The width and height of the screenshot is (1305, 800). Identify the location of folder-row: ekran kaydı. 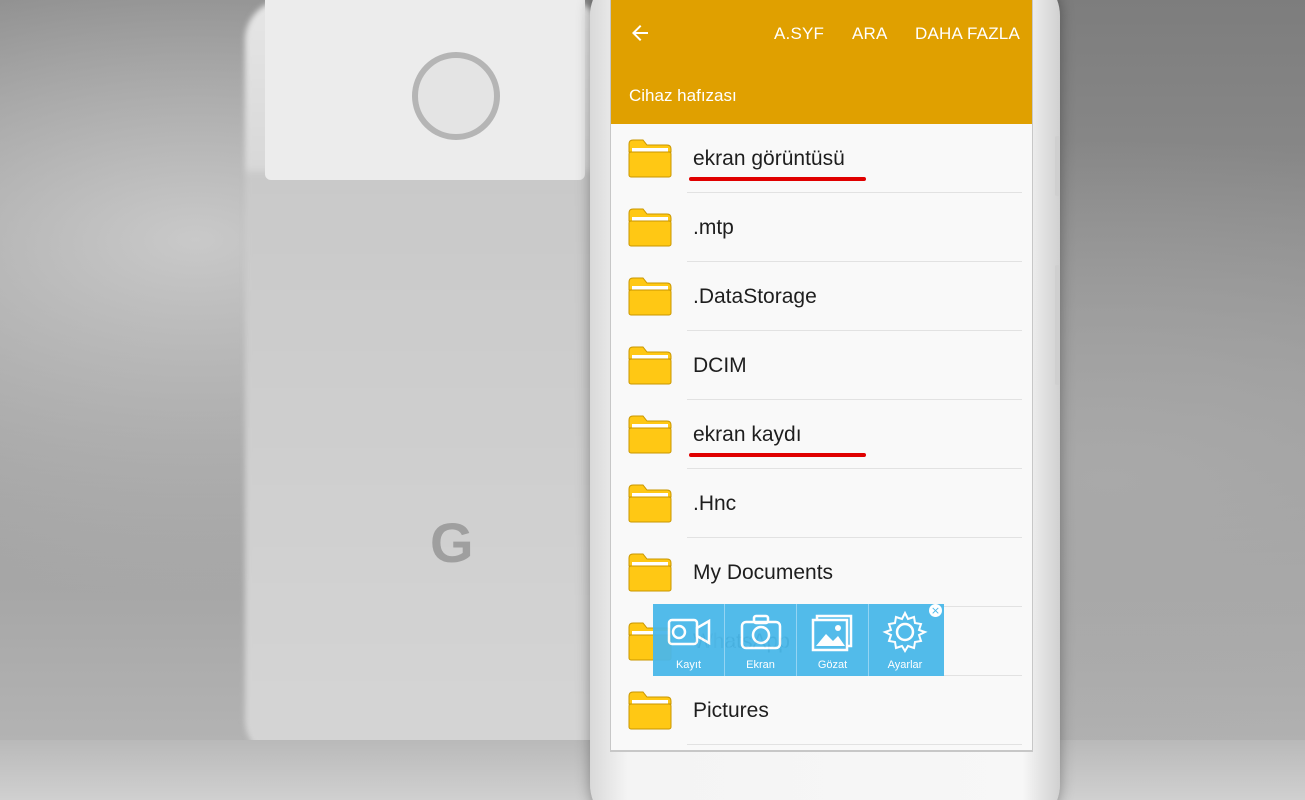
(821, 434).